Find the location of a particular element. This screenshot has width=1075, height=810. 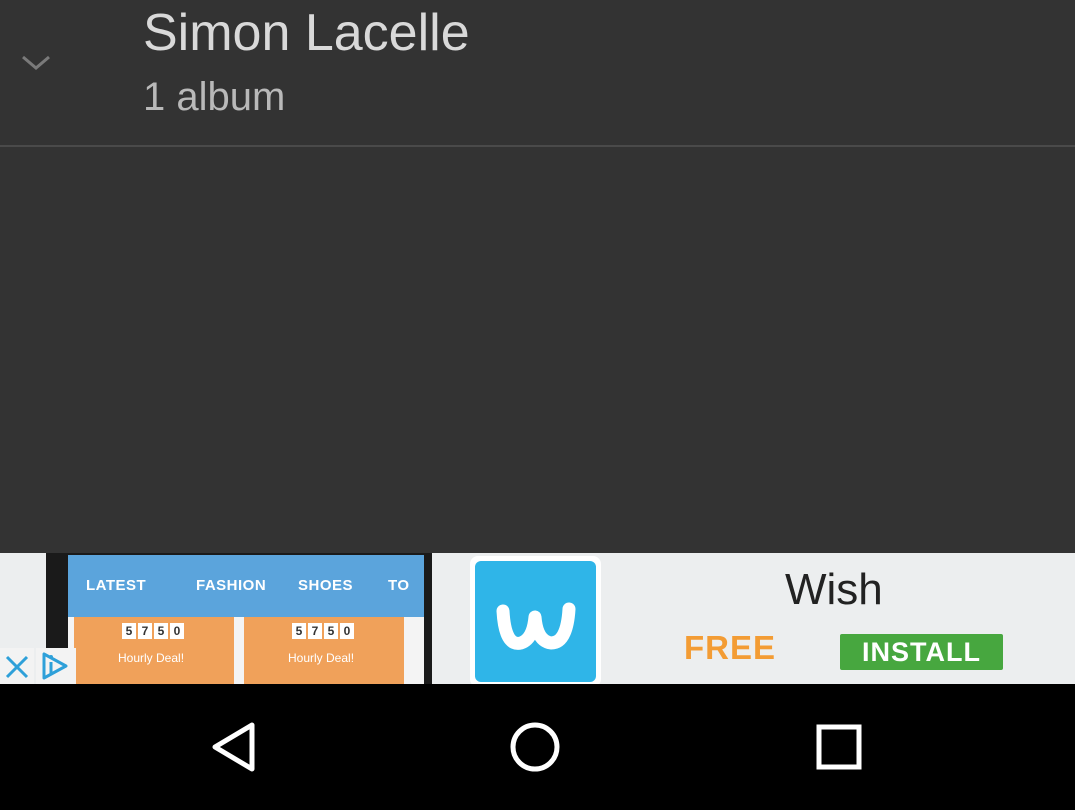

ad-tab-more: TO is located at coordinates (399, 585).